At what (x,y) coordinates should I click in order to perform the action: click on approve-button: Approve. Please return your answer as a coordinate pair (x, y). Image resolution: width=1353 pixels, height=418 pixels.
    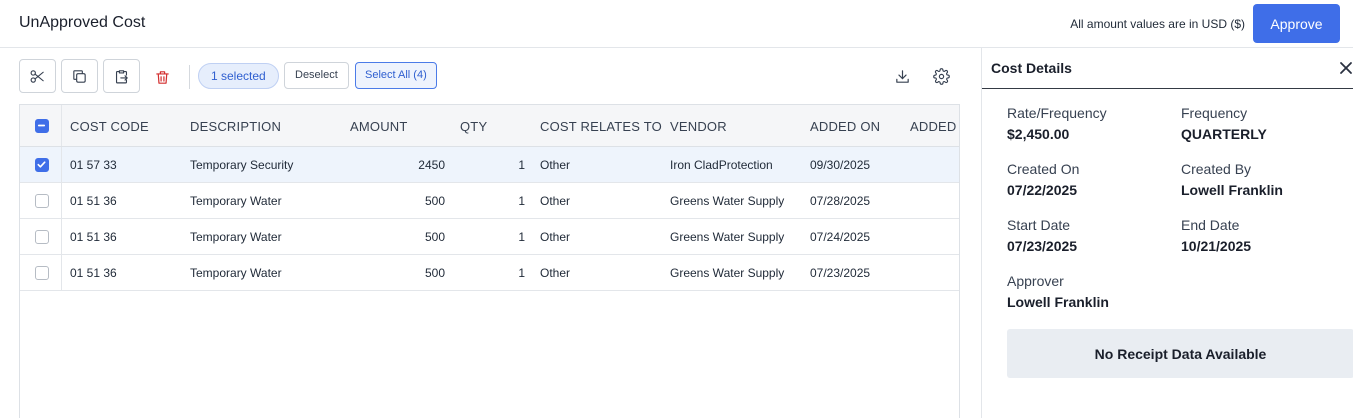
    Looking at the image, I should click on (1296, 23).